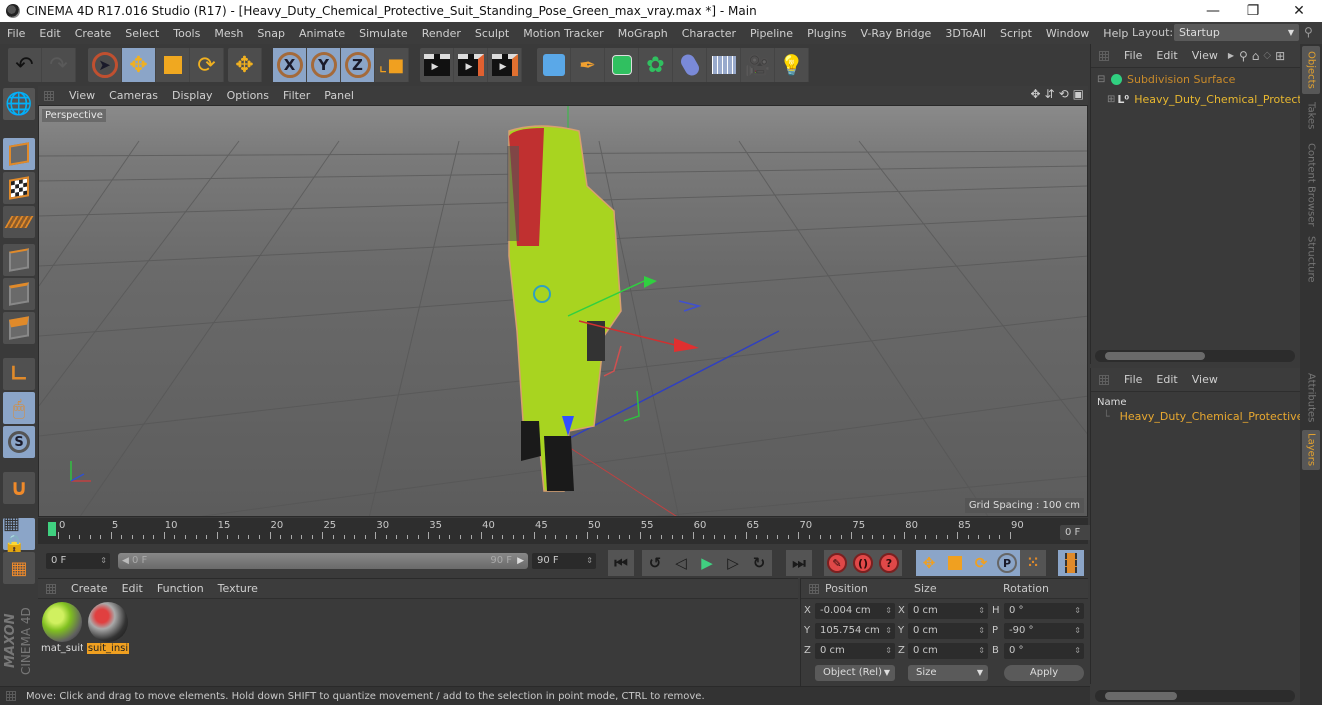 This screenshot has width=1322, height=705. Describe the element at coordinates (1050, 94) in the screenshot. I see `dolly-icon: ⇵` at that location.